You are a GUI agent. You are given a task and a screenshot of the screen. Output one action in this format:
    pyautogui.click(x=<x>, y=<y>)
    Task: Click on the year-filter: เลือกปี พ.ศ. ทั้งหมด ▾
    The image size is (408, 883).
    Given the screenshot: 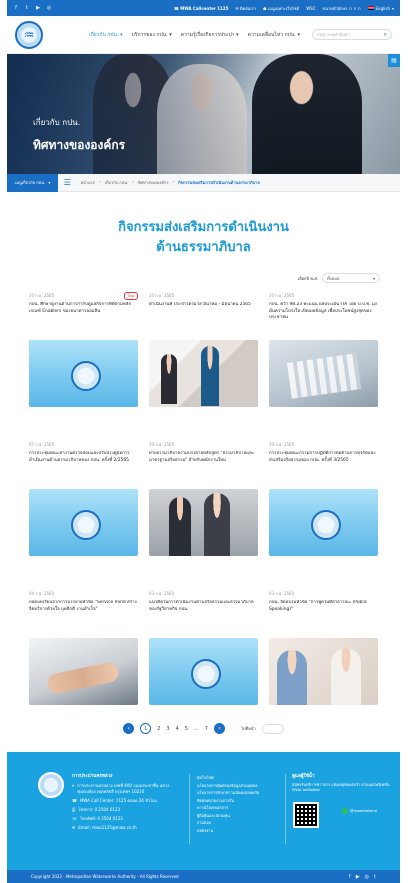 What is the action you would take?
    pyautogui.click(x=193, y=278)
    